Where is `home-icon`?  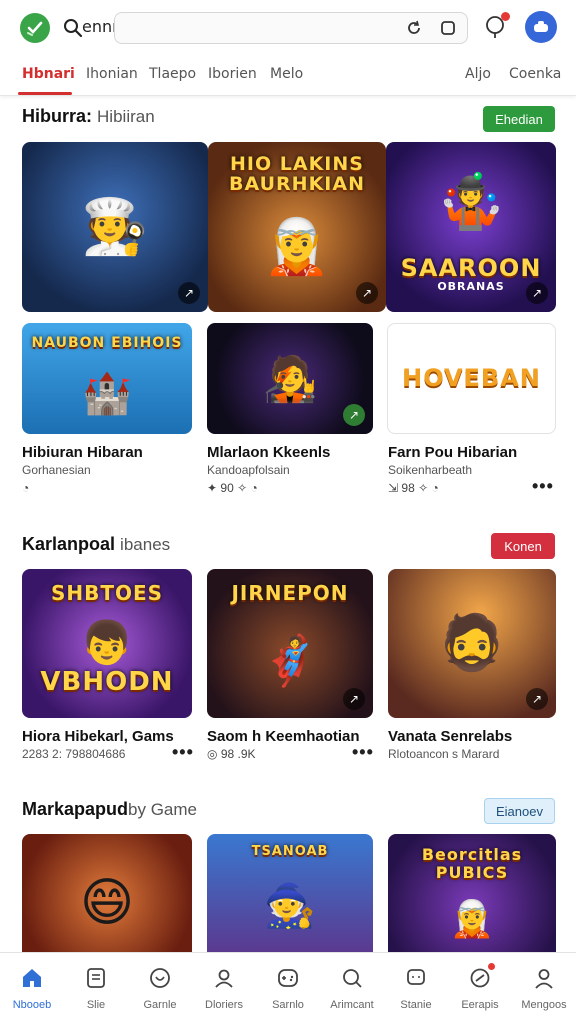
home-icon is located at coordinates (32, 978).